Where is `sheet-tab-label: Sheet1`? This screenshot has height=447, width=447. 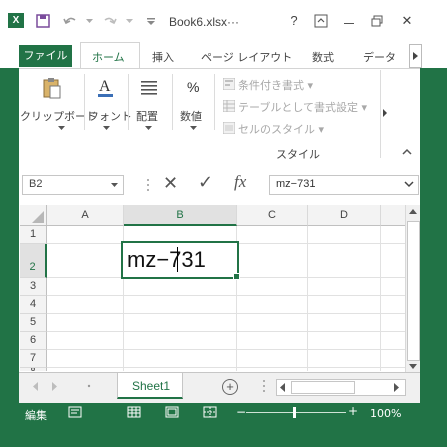
sheet-tab-label: Sheet1 is located at coordinates (151, 386).